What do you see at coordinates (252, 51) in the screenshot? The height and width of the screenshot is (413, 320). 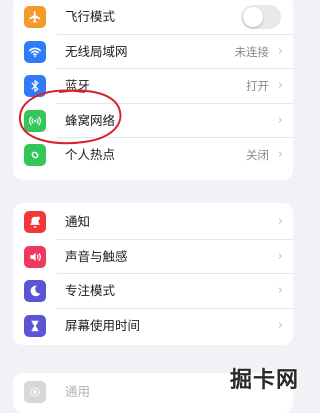 I see `wifi-status: 未连接` at bounding box center [252, 51].